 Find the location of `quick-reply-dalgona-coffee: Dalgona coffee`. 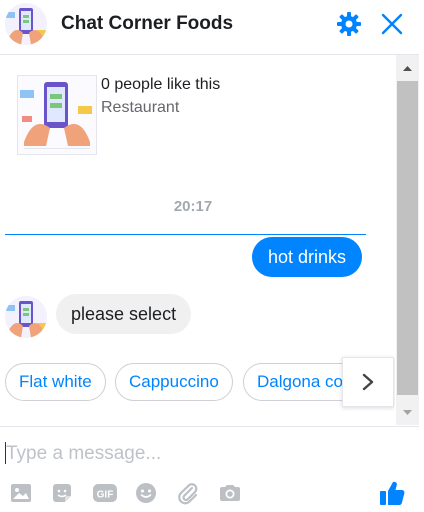

quick-reply-dalgona-coffee: Dalgona coffee is located at coordinates (297, 382).